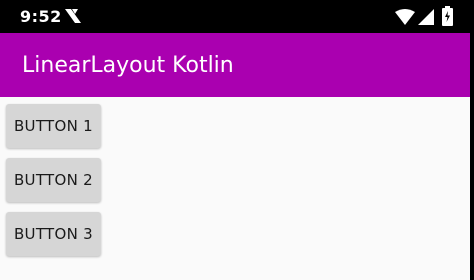 This screenshot has height=280, width=474. What do you see at coordinates (472, 140) in the screenshot?
I see `screen-edge` at bounding box center [472, 140].